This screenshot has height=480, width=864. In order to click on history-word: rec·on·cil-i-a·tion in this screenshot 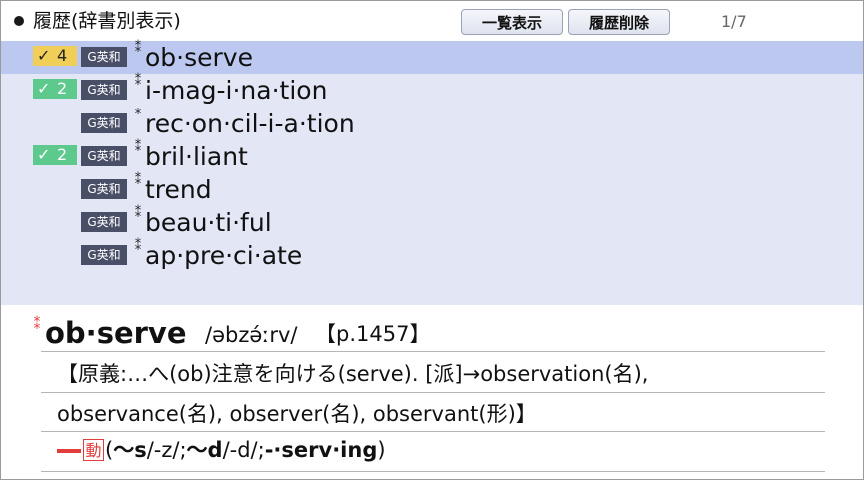, I will do `click(250, 123)`.